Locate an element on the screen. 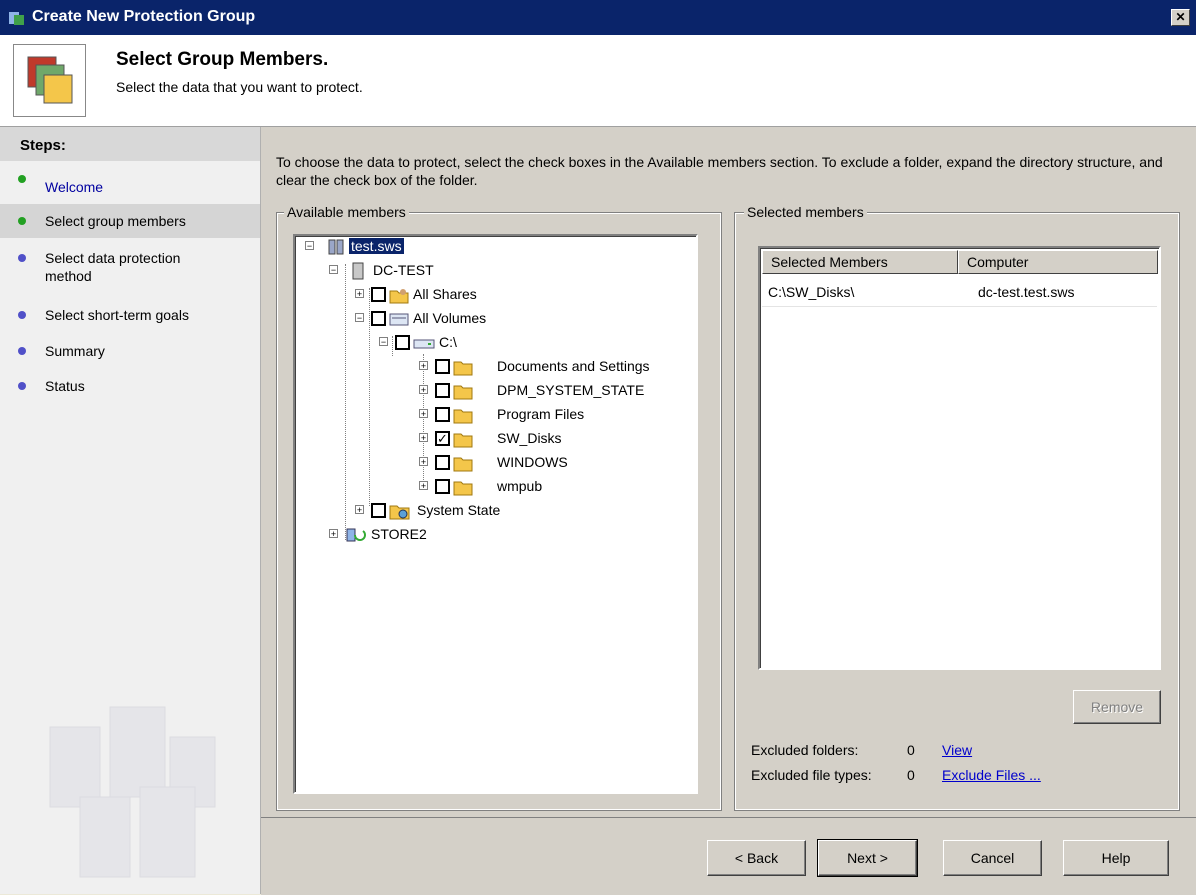 The height and width of the screenshot is (895, 1196). tree-label: WINDOWS is located at coordinates (532, 462).